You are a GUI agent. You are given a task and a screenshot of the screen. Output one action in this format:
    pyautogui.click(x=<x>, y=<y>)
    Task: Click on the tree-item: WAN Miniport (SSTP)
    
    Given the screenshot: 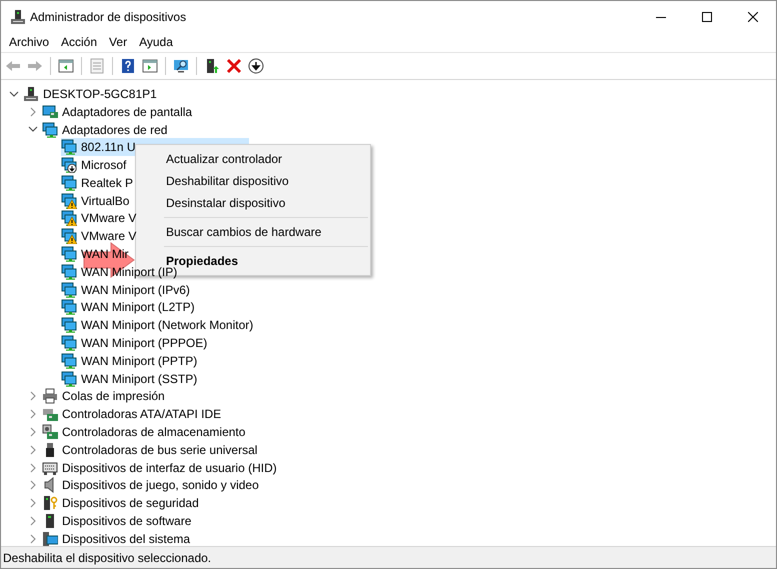 What is the action you would take?
    pyautogui.click(x=139, y=379)
    